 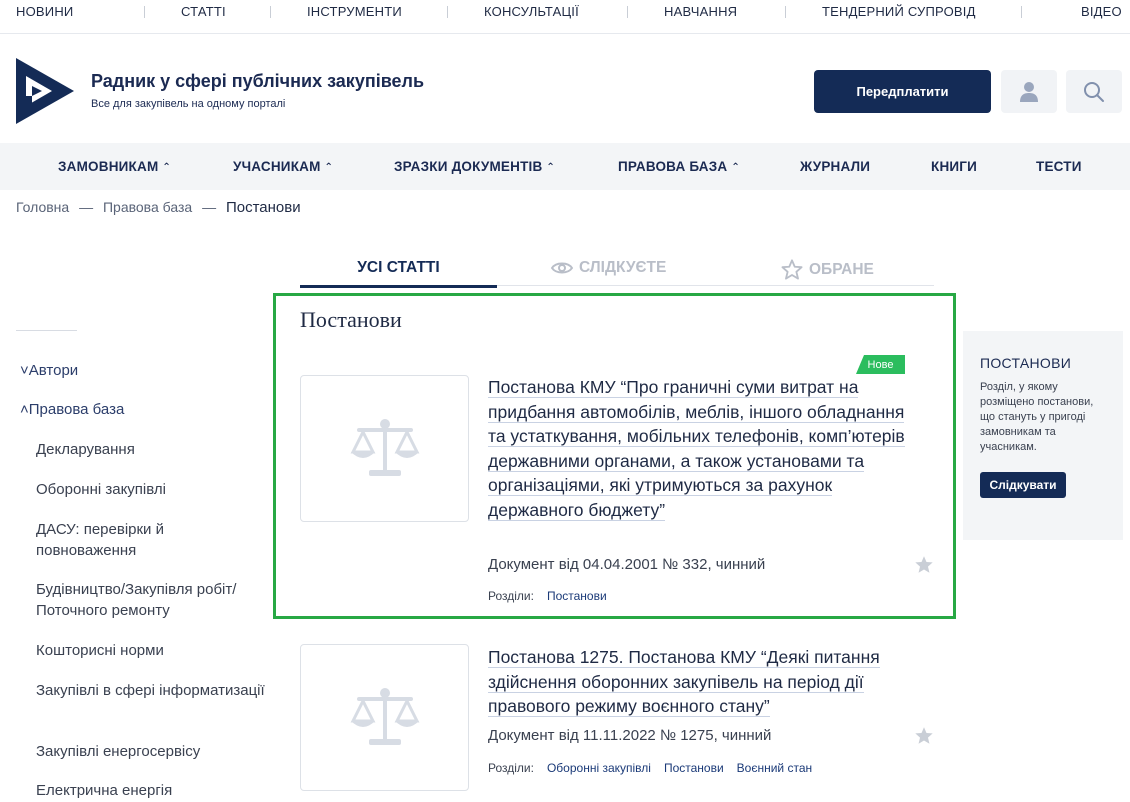 What do you see at coordinates (147, 207) in the screenshot?
I see `breadcrumb-legal-base: Правова база` at bounding box center [147, 207].